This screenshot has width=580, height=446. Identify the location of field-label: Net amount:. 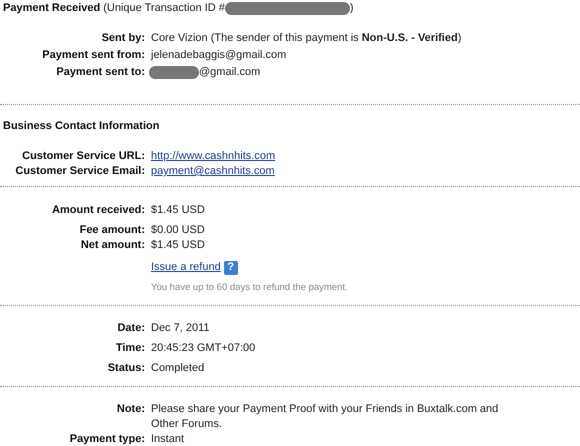
(113, 245).